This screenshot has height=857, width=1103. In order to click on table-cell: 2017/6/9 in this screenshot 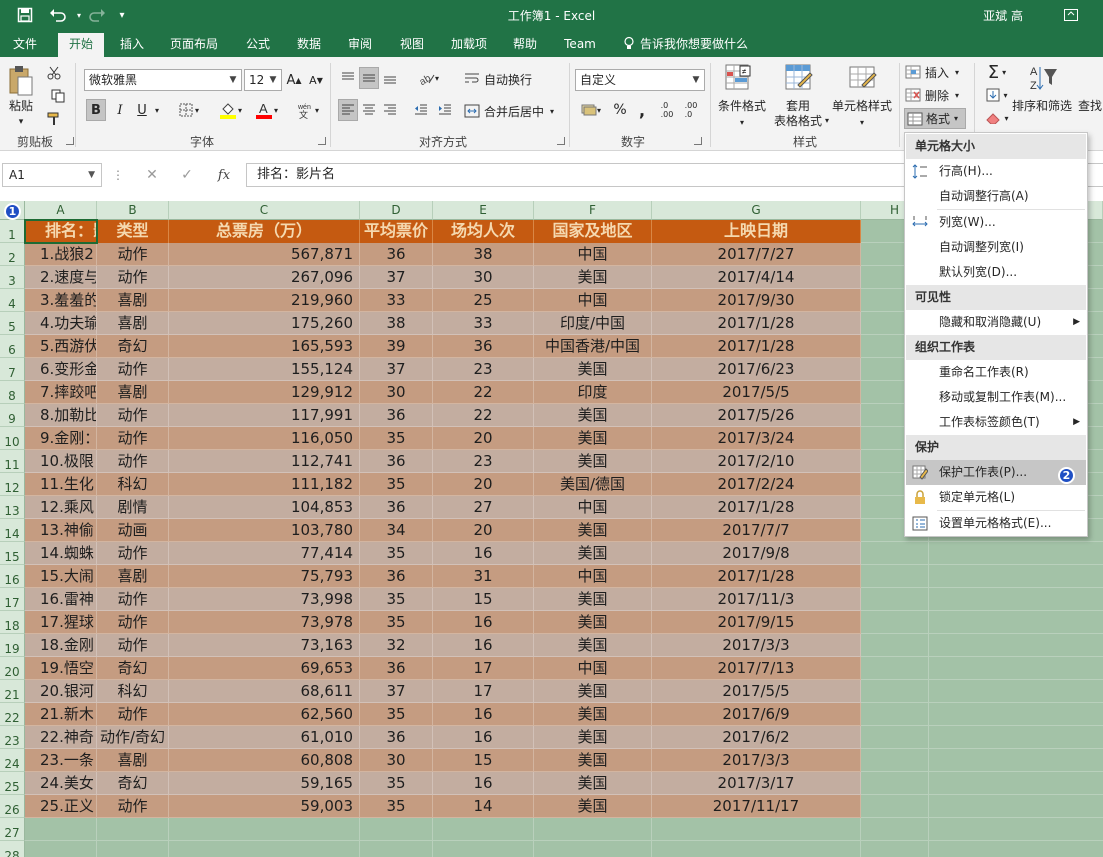, I will do `click(756, 714)`.